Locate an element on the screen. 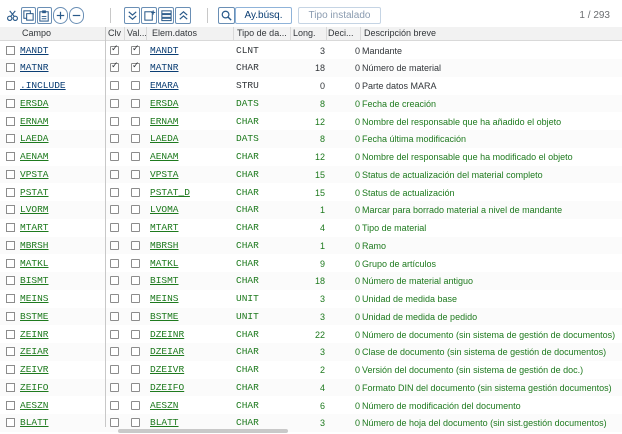  cell-elem: LVOMA is located at coordinates (164, 210).